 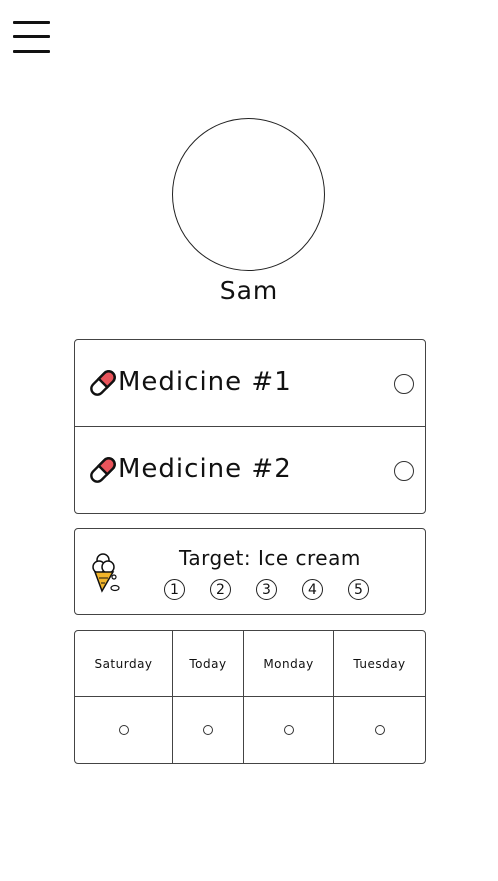 I want to click on day-check-today, so click(x=208, y=730).